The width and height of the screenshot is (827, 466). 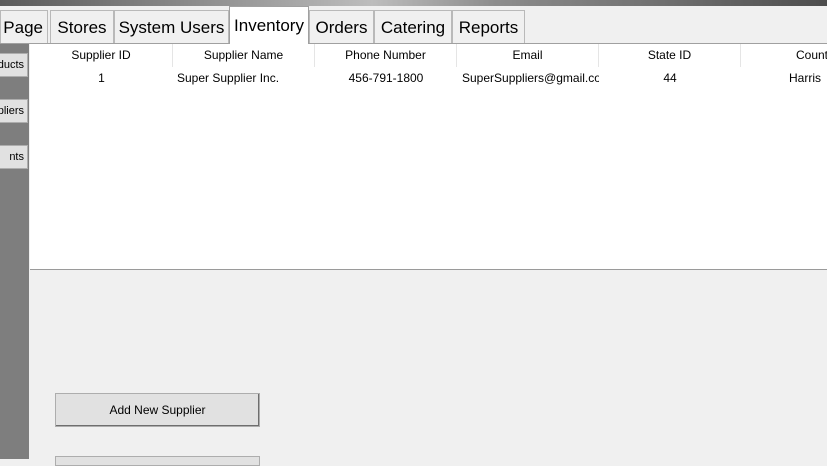 I want to click on tab-system-users: System Users, so click(x=171, y=26).